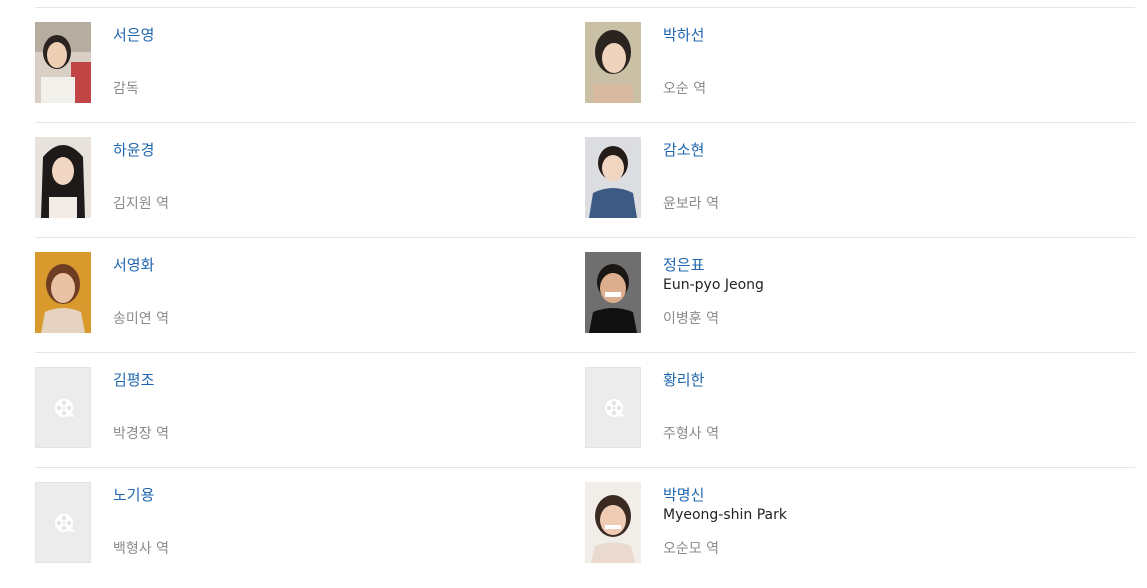  I want to click on person-name: 서은영, so click(133, 35).